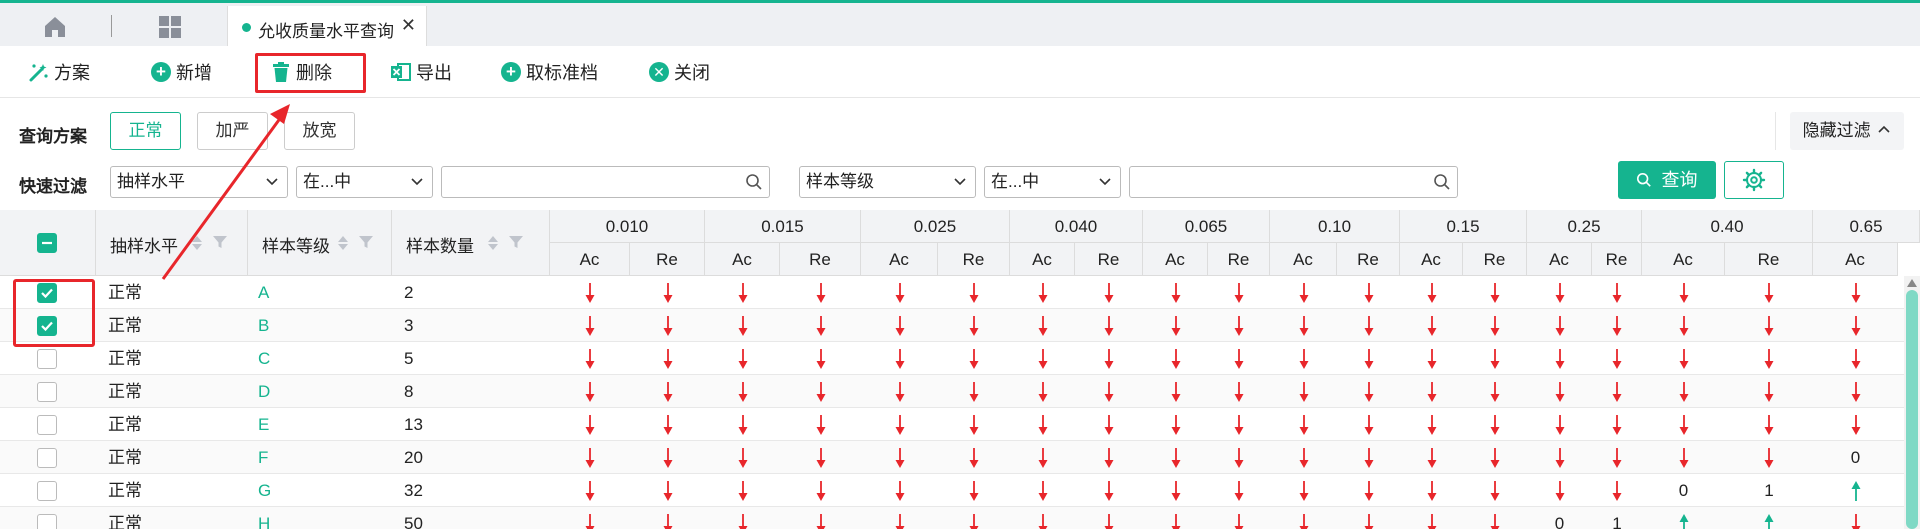 The height and width of the screenshot is (529, 1920). I want to click on scheme-row-label: 查询方案, so click(53, 136).